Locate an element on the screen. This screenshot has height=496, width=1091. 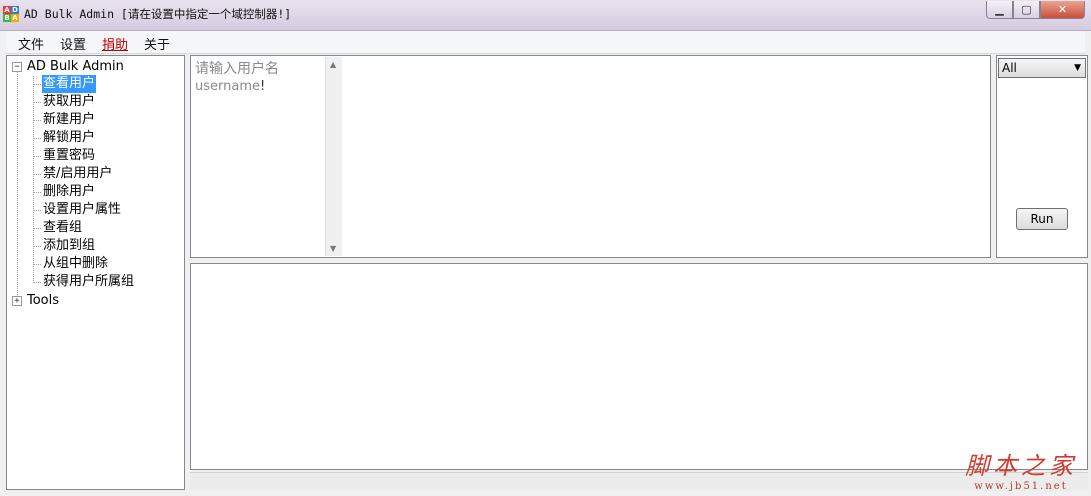
collapse-icon: − is located at coordinates (17, 67).